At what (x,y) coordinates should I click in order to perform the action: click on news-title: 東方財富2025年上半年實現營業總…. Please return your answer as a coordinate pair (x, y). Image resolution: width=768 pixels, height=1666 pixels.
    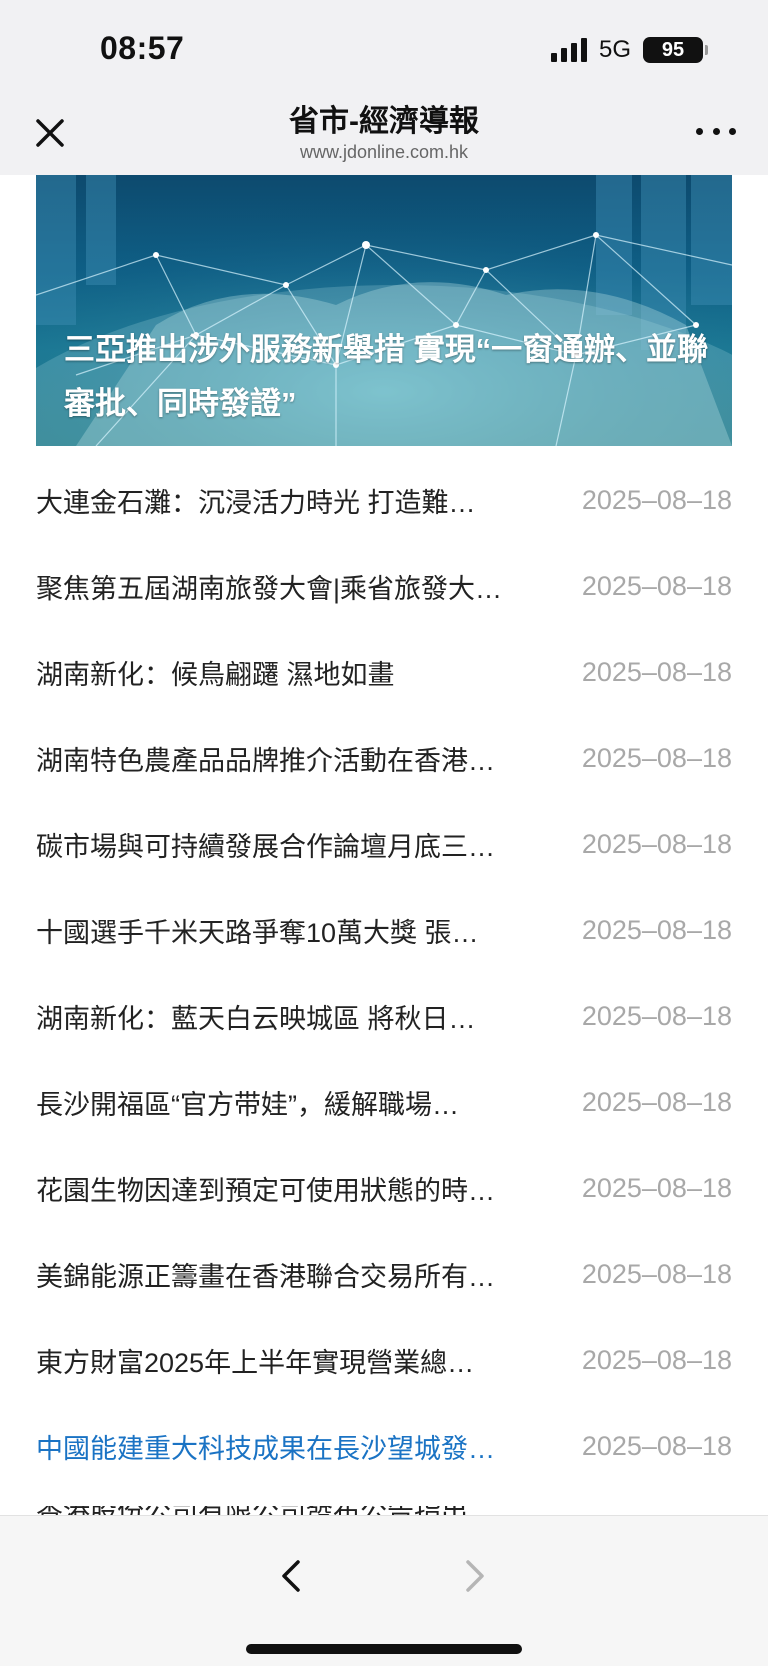
    Looking at the image, I should click on (255, 1362).